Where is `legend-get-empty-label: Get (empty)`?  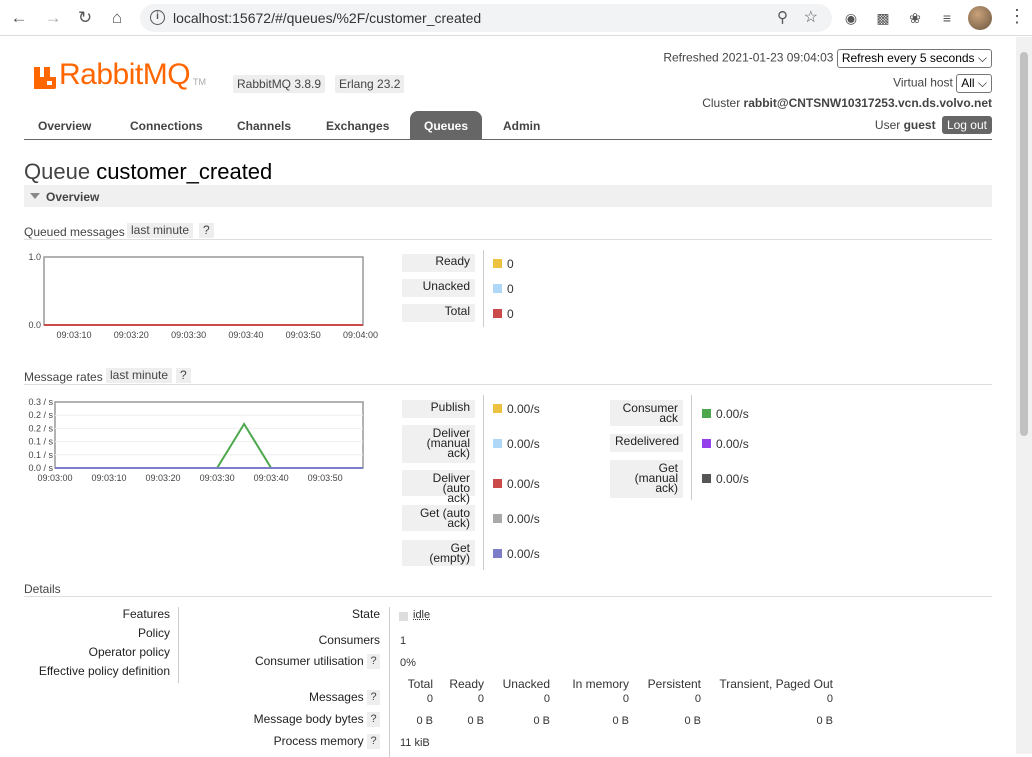 legend-get-empty-label: Get (empty) is located at coordinates (438, 553).